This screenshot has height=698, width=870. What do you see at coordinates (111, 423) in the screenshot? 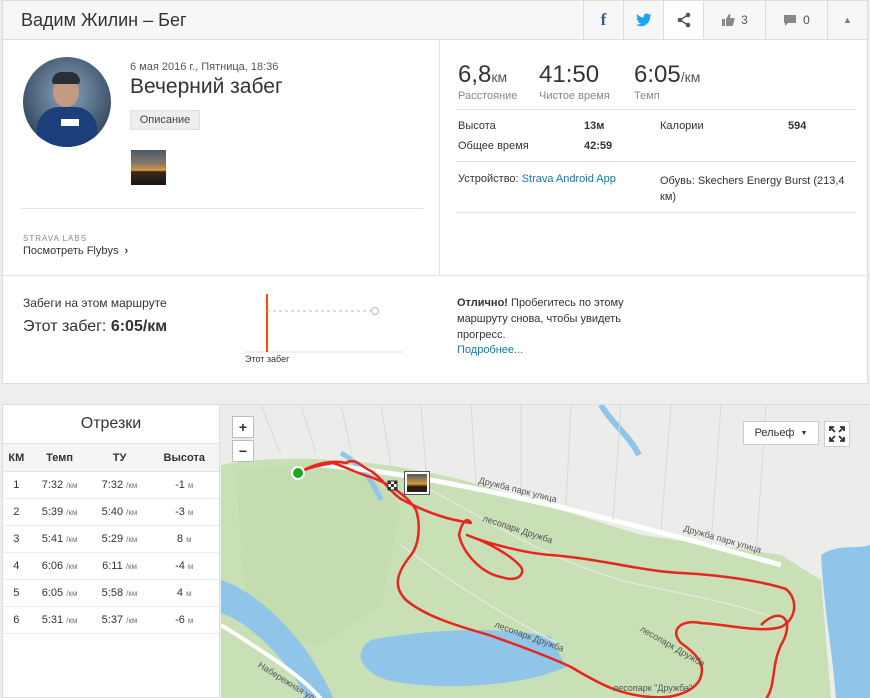
I see `splits-title: Отрезки` at bounding box center [111, 423].